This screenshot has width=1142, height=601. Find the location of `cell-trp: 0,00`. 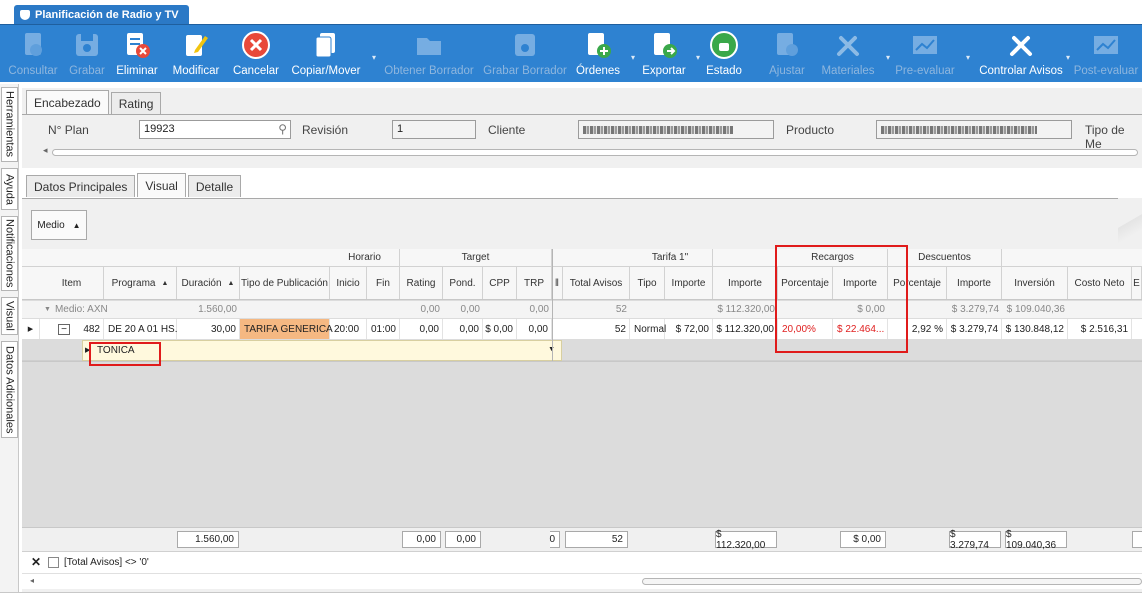

cell-trp: 0,00 is located at coordinates (534, 329).